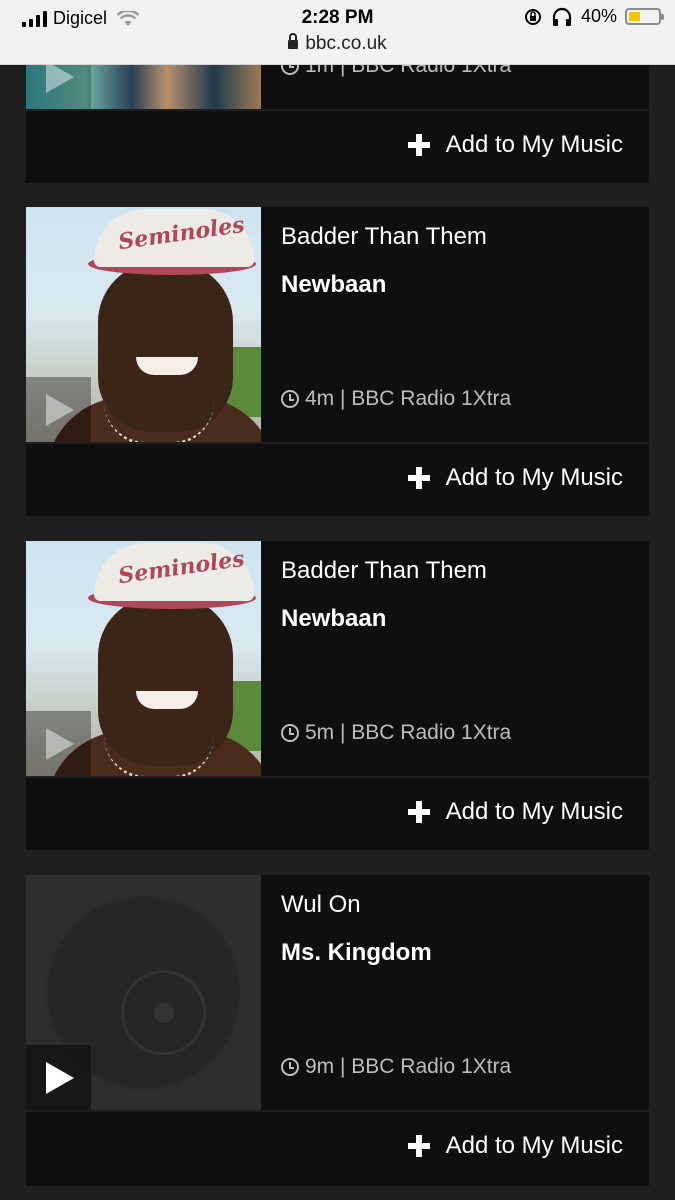  I want to click on track-info: Wul On Ms. Kingdom 9m | BBC Radio 1Xtra, so click(465, 992).